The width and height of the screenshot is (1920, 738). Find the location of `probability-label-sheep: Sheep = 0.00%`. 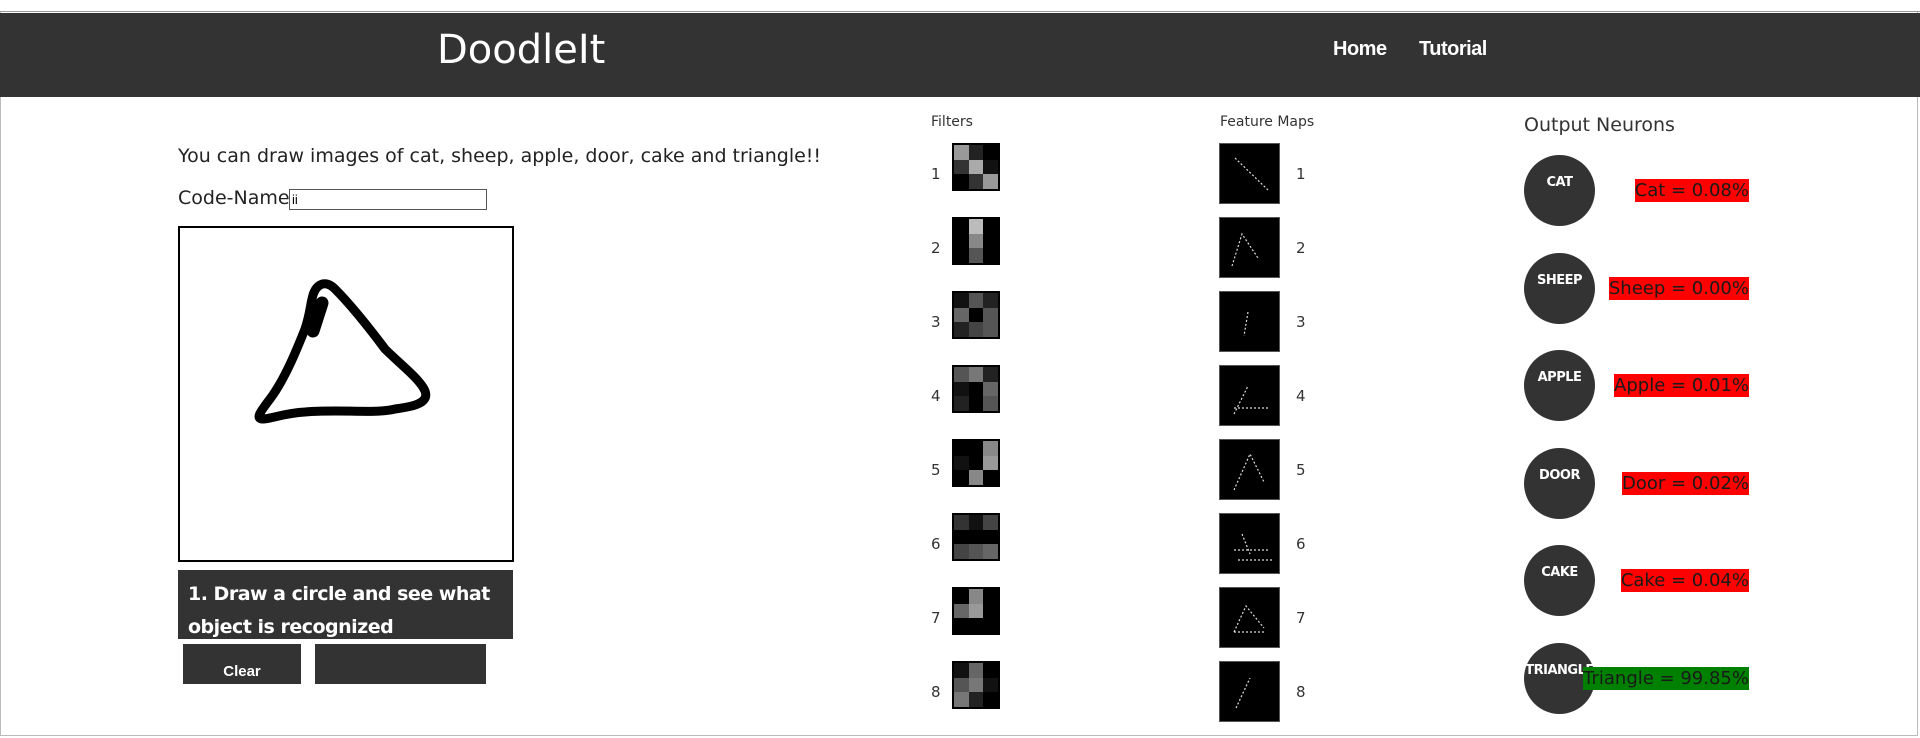

probability-label-sheep: Sheep = 0.00% is located at coordinates (1678, 288).